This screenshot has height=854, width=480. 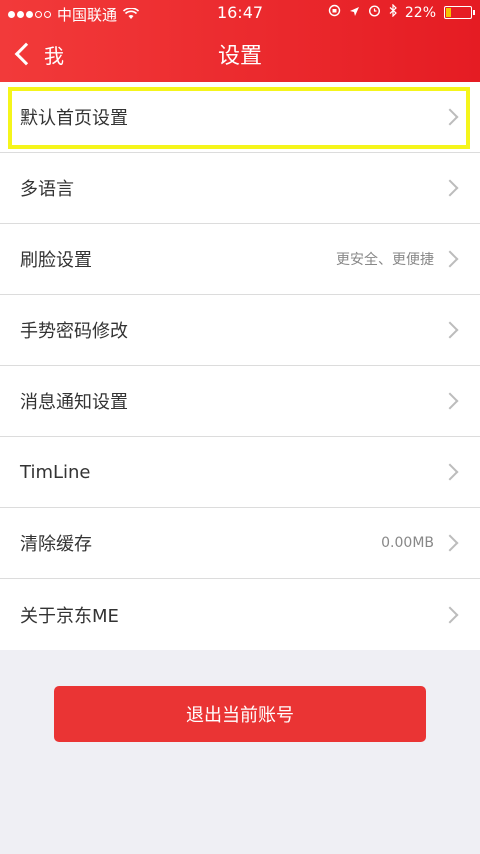 I want to click on row-label: TimLine, so click(x=55, y=472).